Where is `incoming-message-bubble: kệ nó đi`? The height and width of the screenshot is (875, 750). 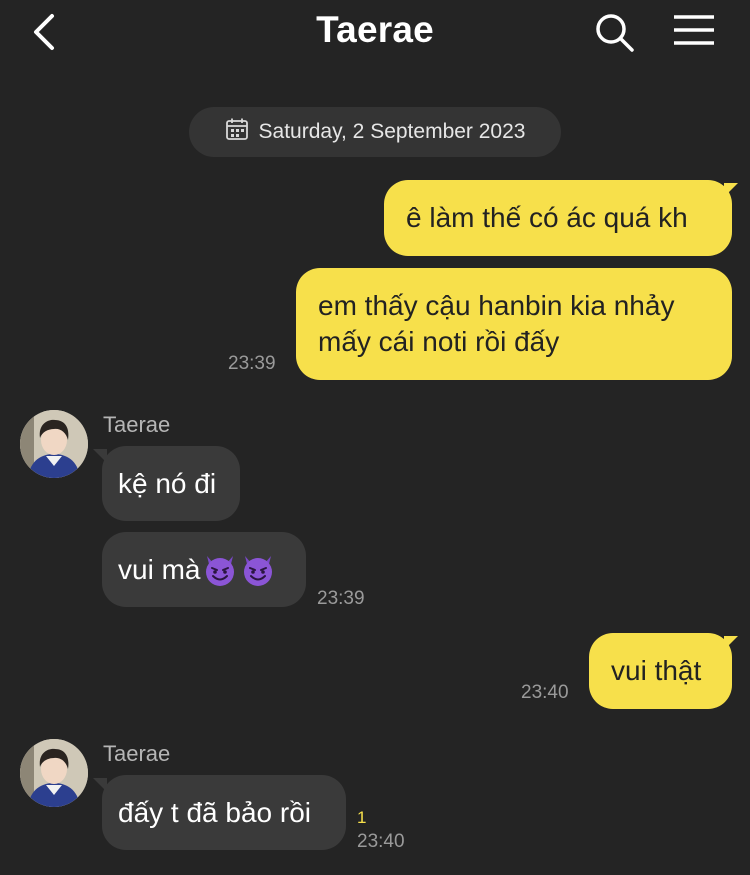 incoming-message-bubble: kệ nó đi is located at coordinates (171, 483).